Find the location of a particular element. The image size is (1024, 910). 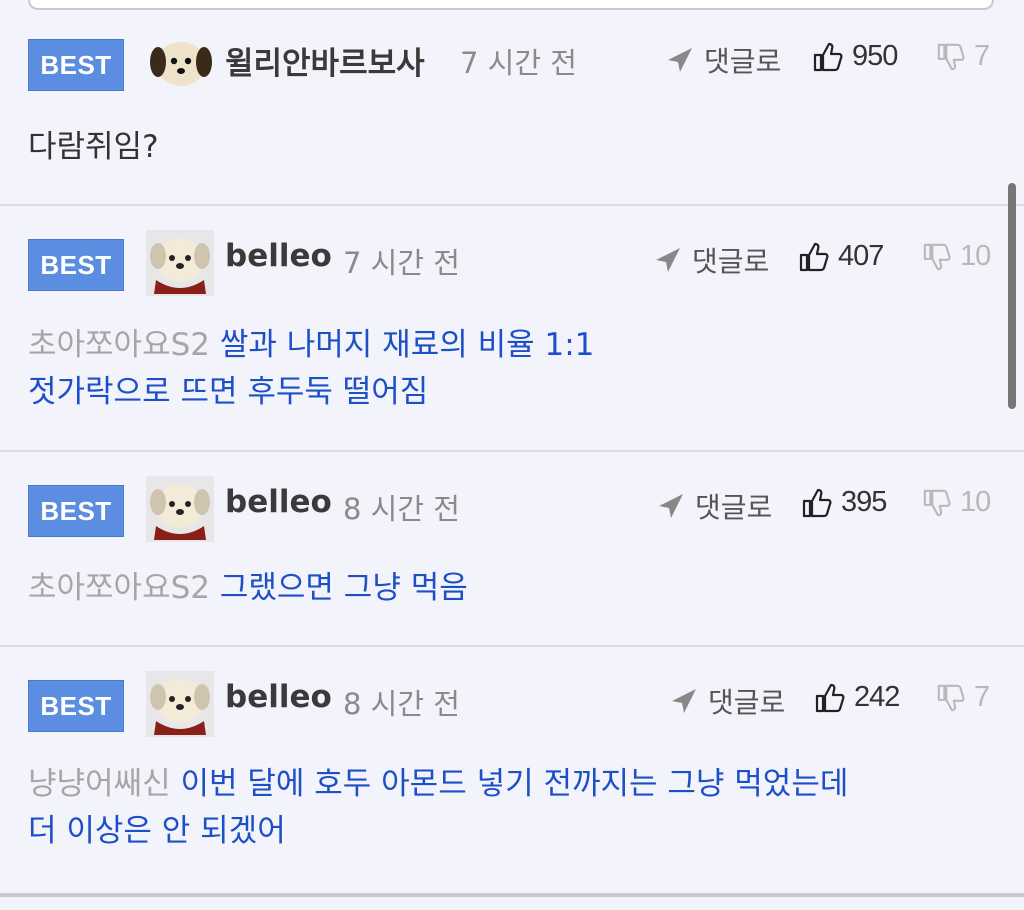

like-count: 950 is located at coordinates (875, 56).